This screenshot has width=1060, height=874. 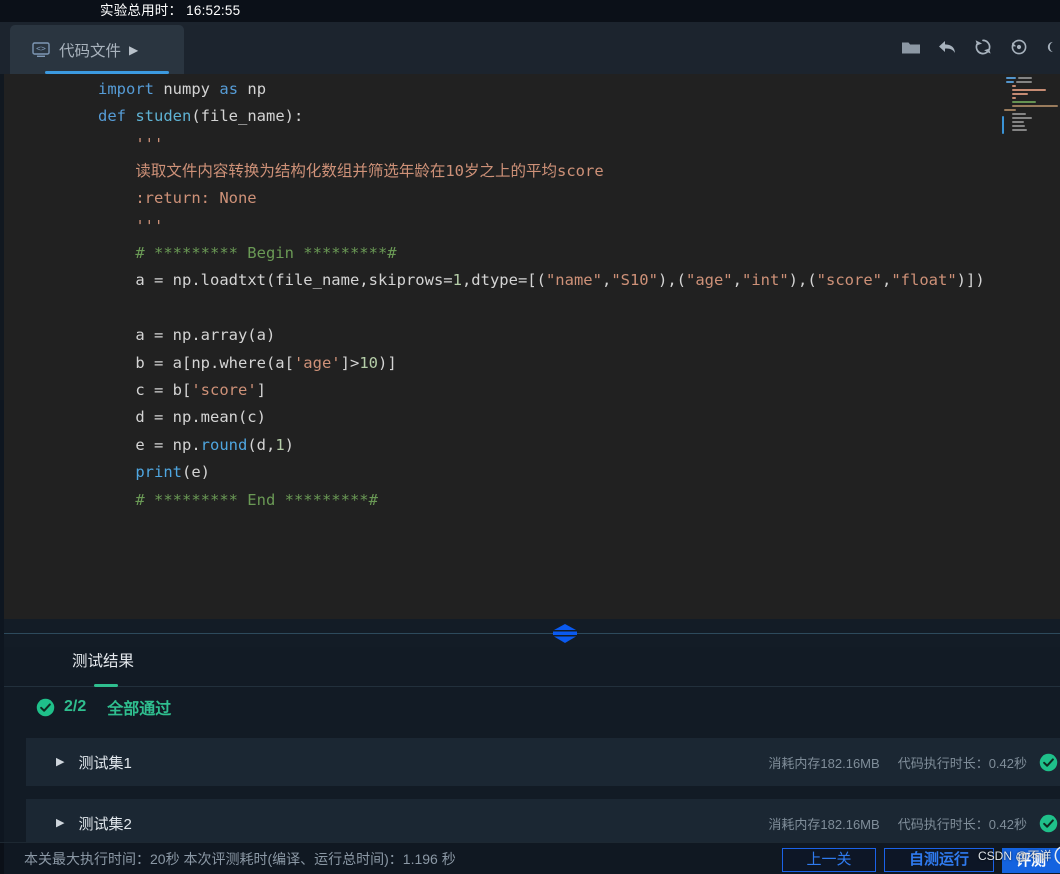 I want to click on code-line-9: a = np.array(a), so click(x=187, y=335).